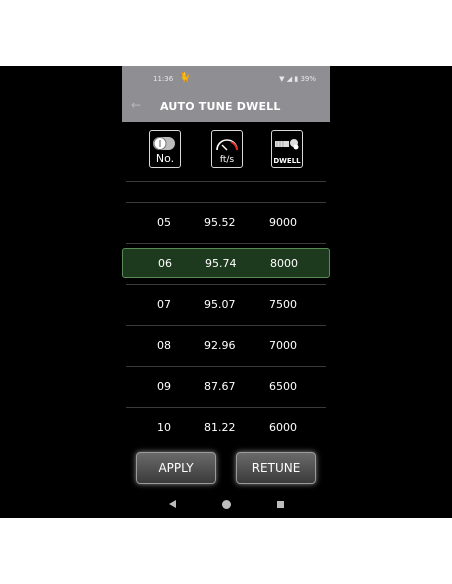 The width and height of the screenshot is (452, 584). I want to click on row-dwell: 9000, so click(283, 222).